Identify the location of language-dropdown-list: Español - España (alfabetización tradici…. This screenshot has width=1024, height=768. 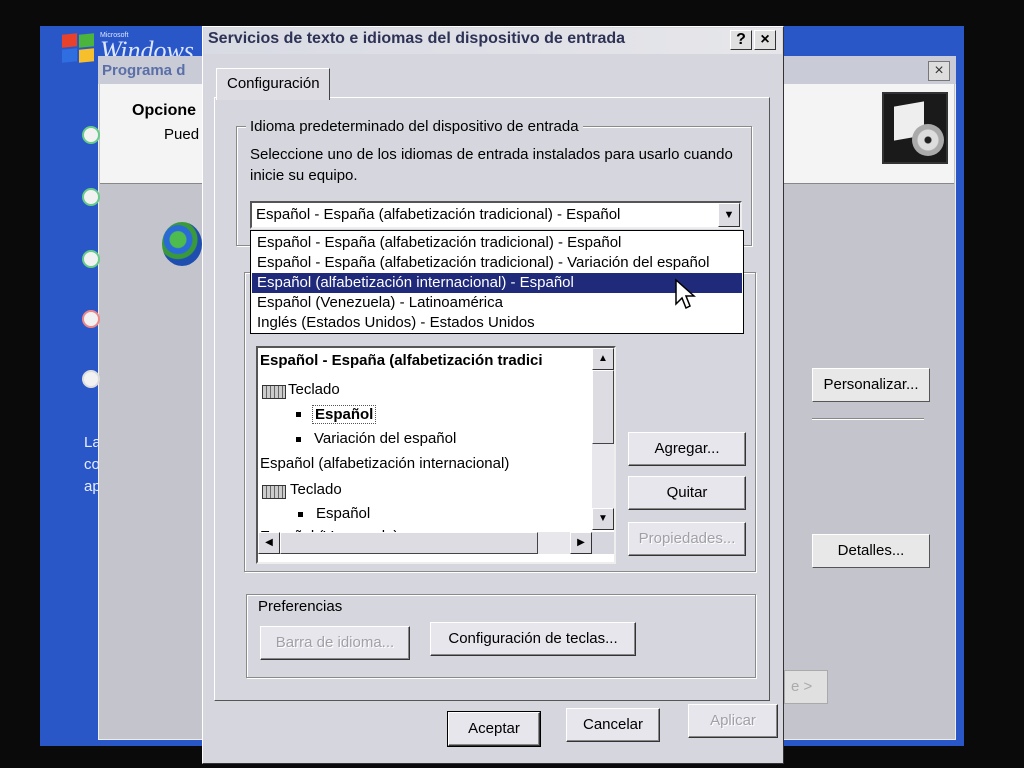
(497, 282).